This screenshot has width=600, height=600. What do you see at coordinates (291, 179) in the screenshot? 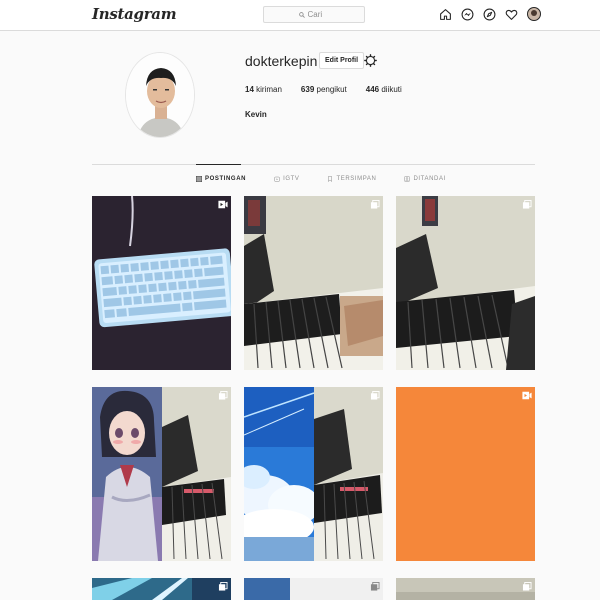
I see `tab-igtv-label: IGTV` at bounding box center [291, 179].